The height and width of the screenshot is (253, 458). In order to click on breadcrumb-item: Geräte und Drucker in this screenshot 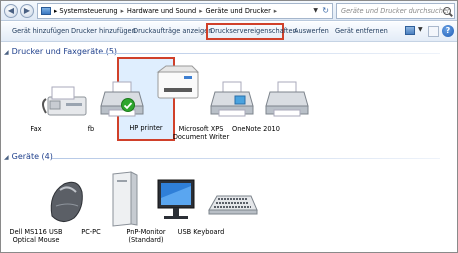, I will do `click(238, 11)`.